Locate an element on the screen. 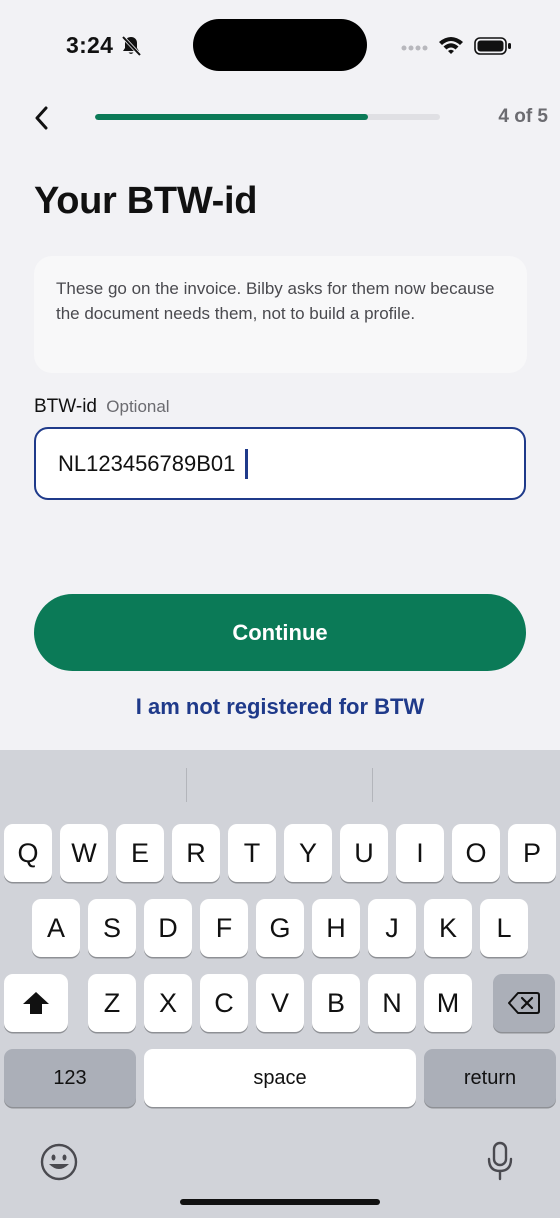 The height and width of the screenshot is (1218, 560). key-x: X is located at coordinates (168, 1003).